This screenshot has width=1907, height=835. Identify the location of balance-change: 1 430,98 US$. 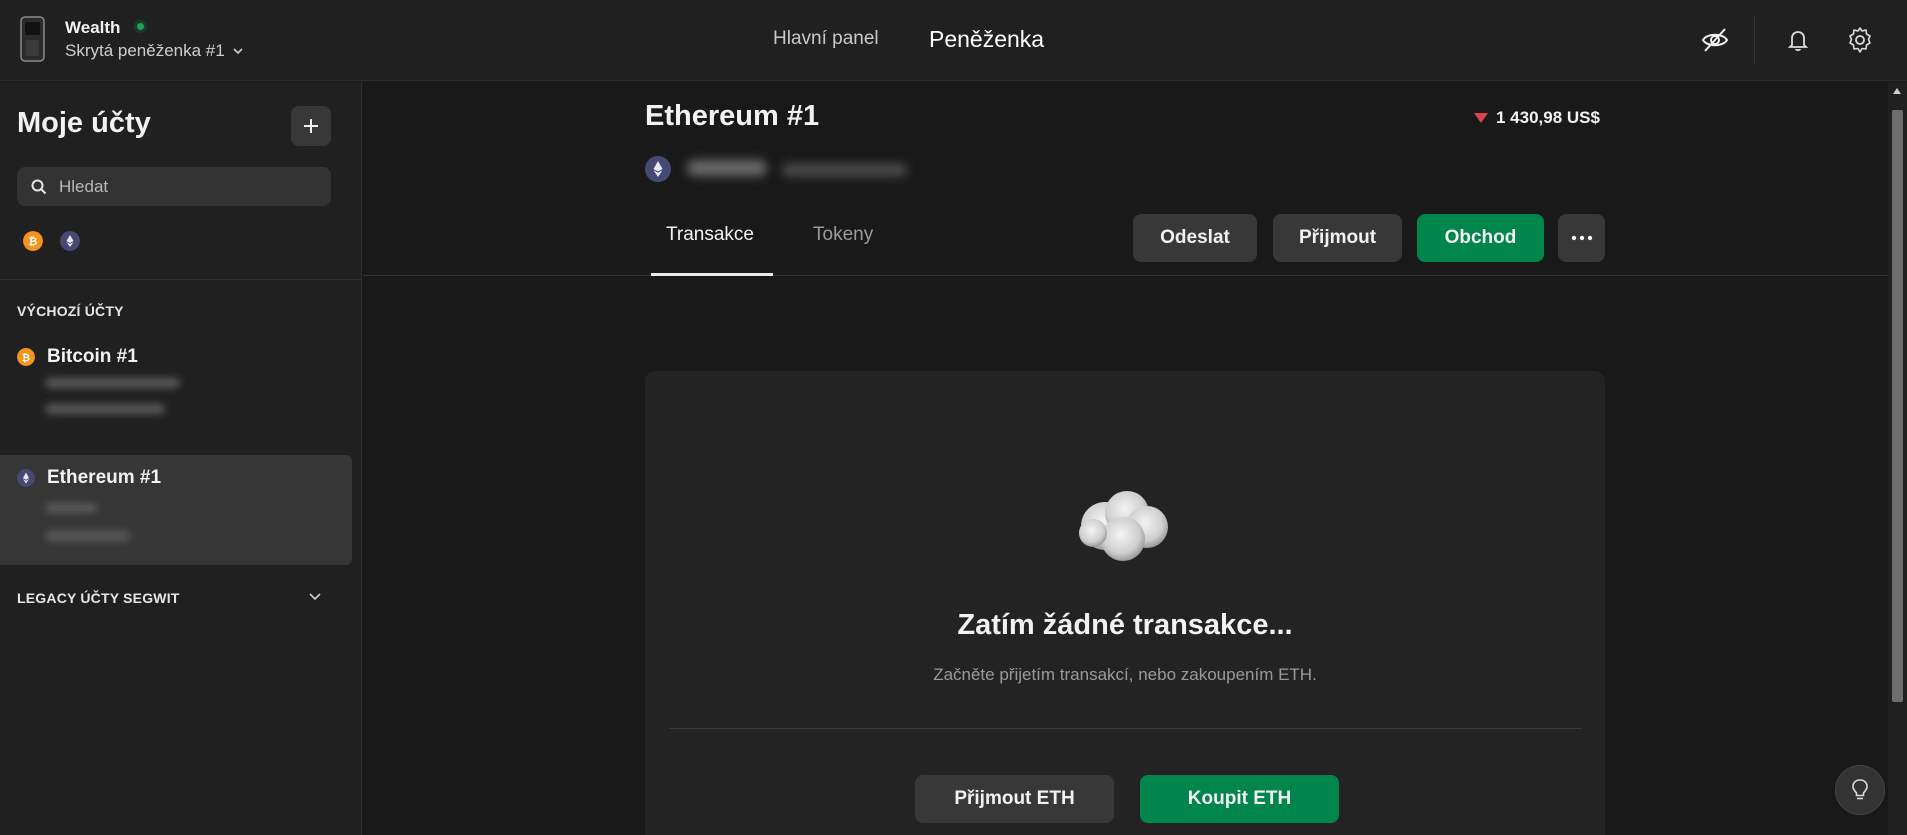
(1537, 118).